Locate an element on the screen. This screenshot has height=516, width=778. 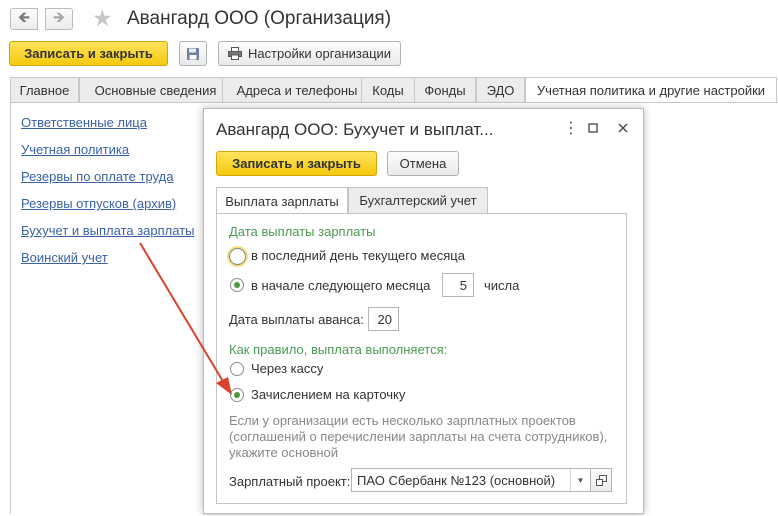
tab-accounting-policy: Учетная политика и другие настройки is located at coordinates (651, 90).